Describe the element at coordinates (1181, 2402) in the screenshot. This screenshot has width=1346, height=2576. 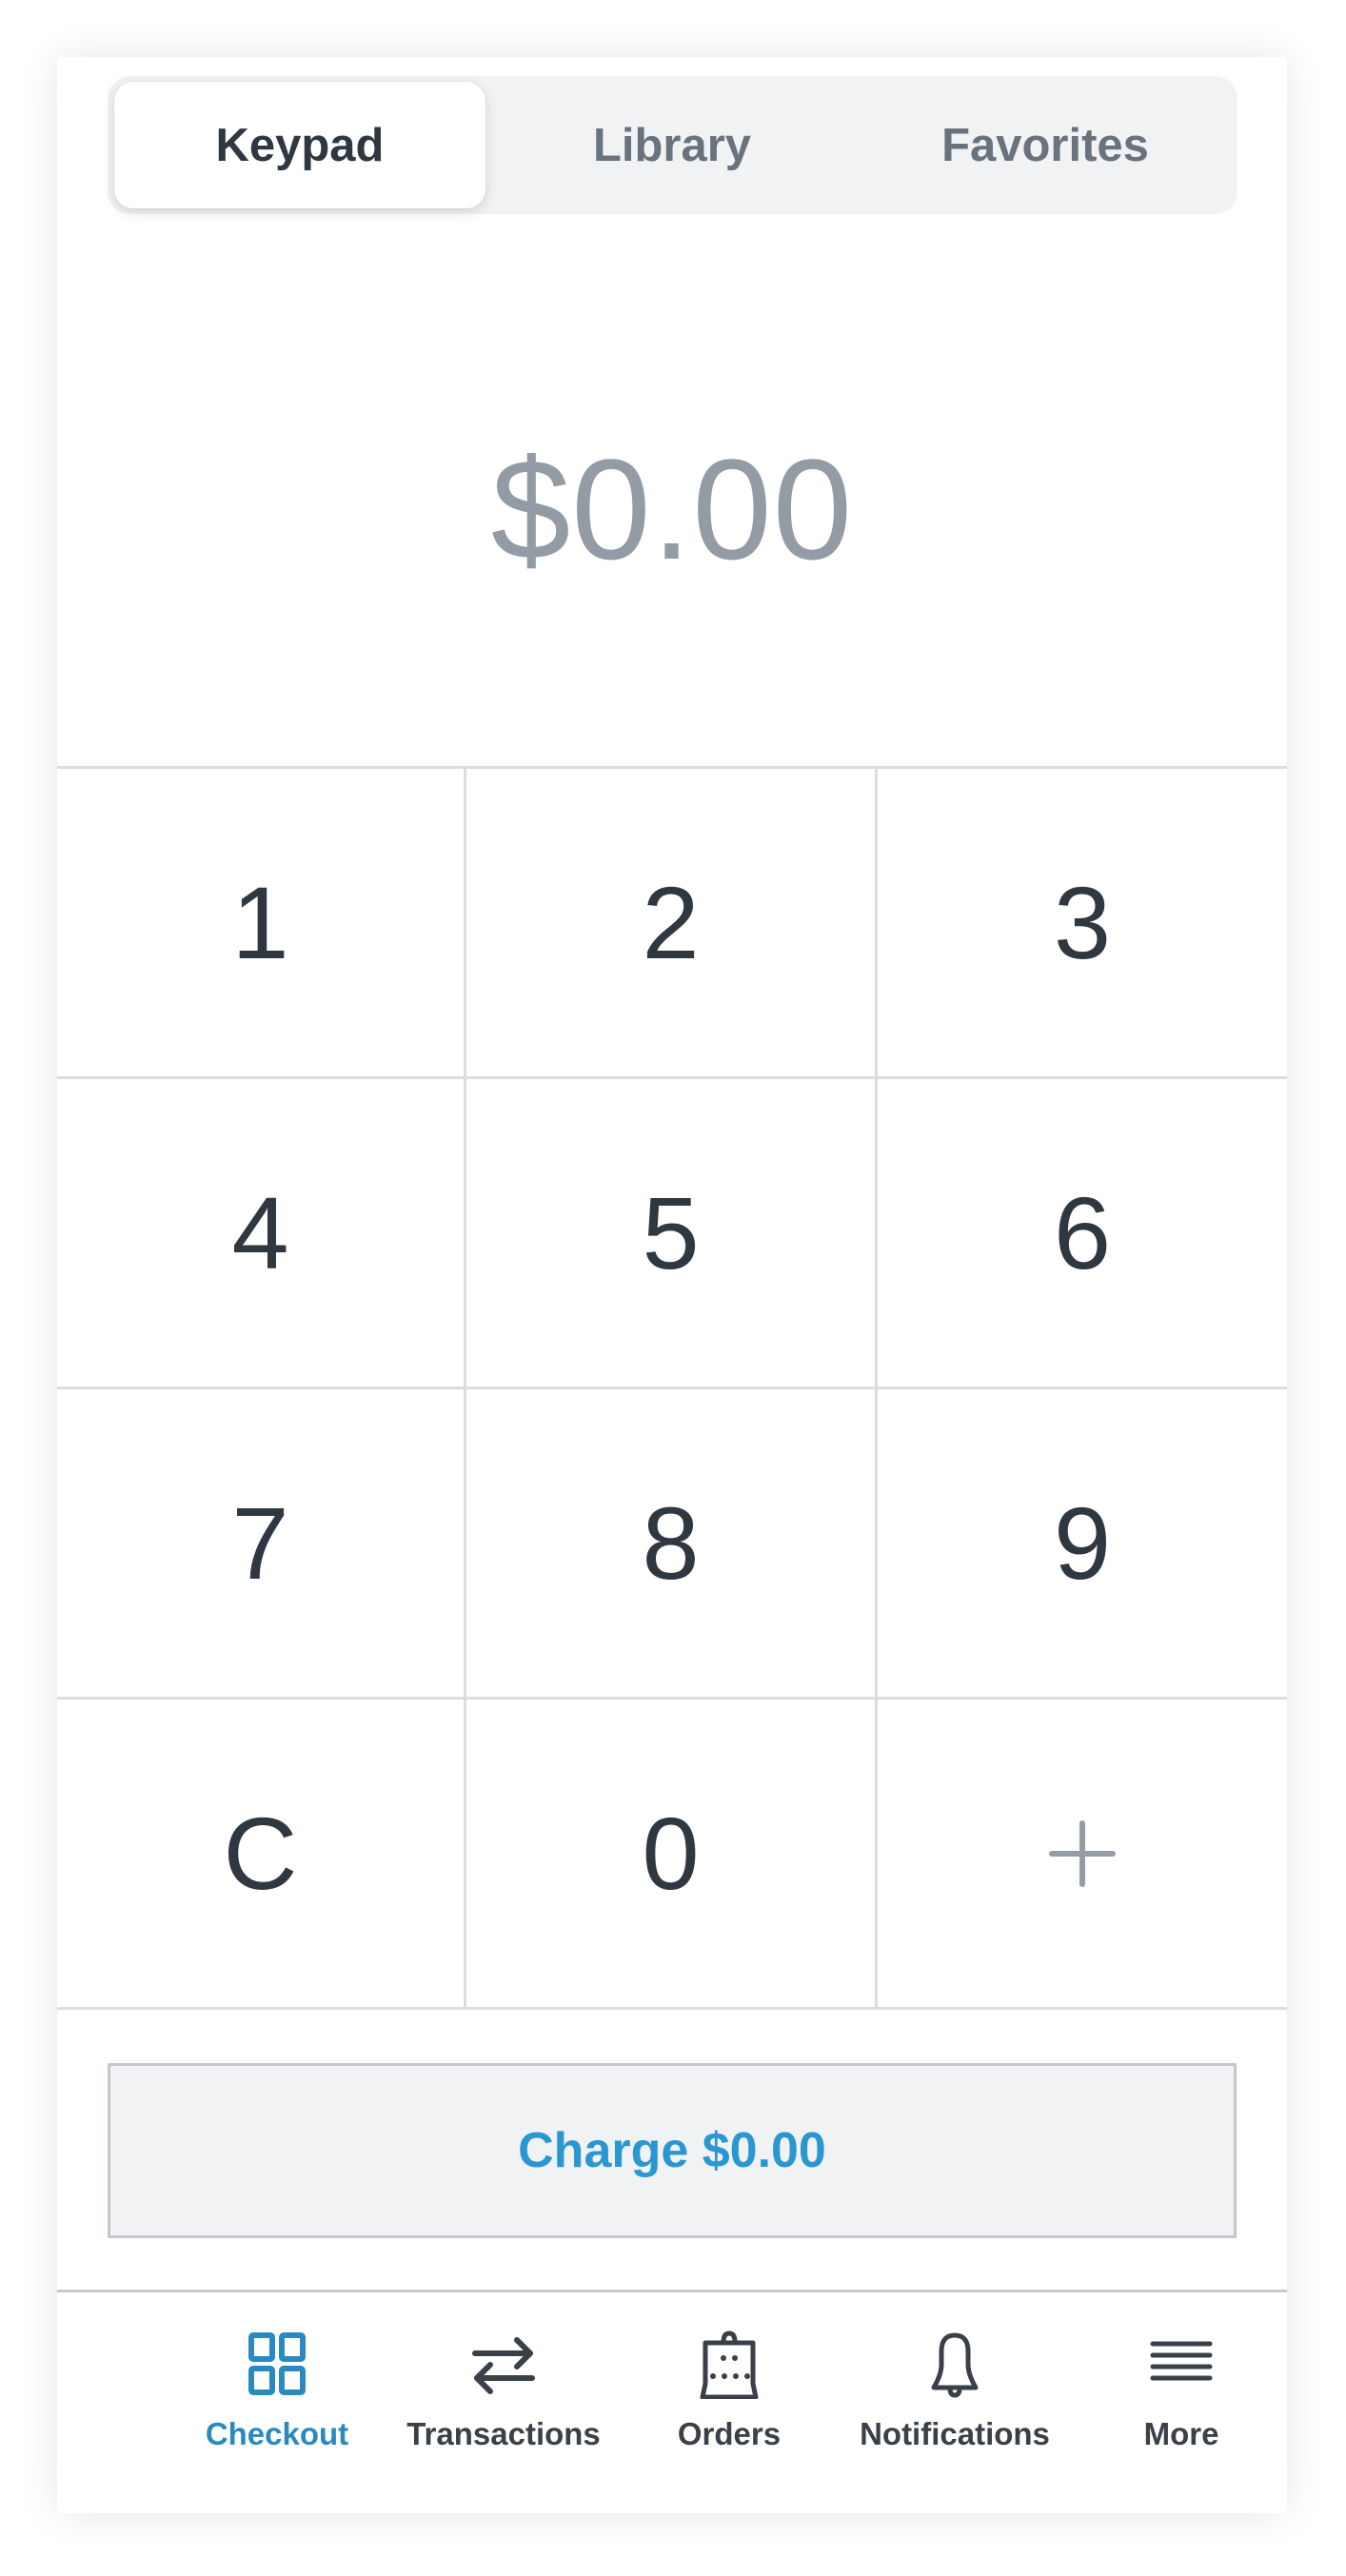
I see `nav-more: More` at that location.